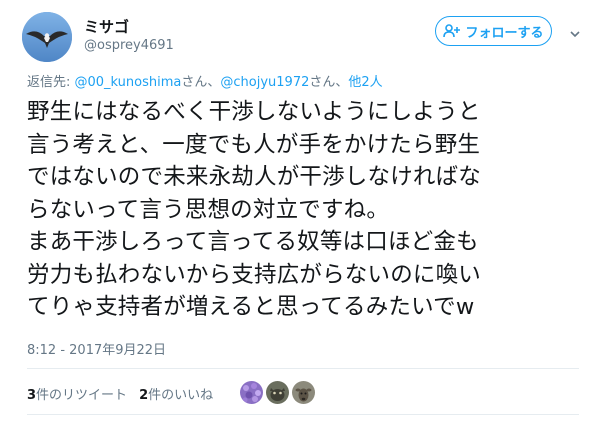  What do you see at coordinates (144, 395) in the screenshot?
I see `like-count: 2` at bounding box center [144, 395].